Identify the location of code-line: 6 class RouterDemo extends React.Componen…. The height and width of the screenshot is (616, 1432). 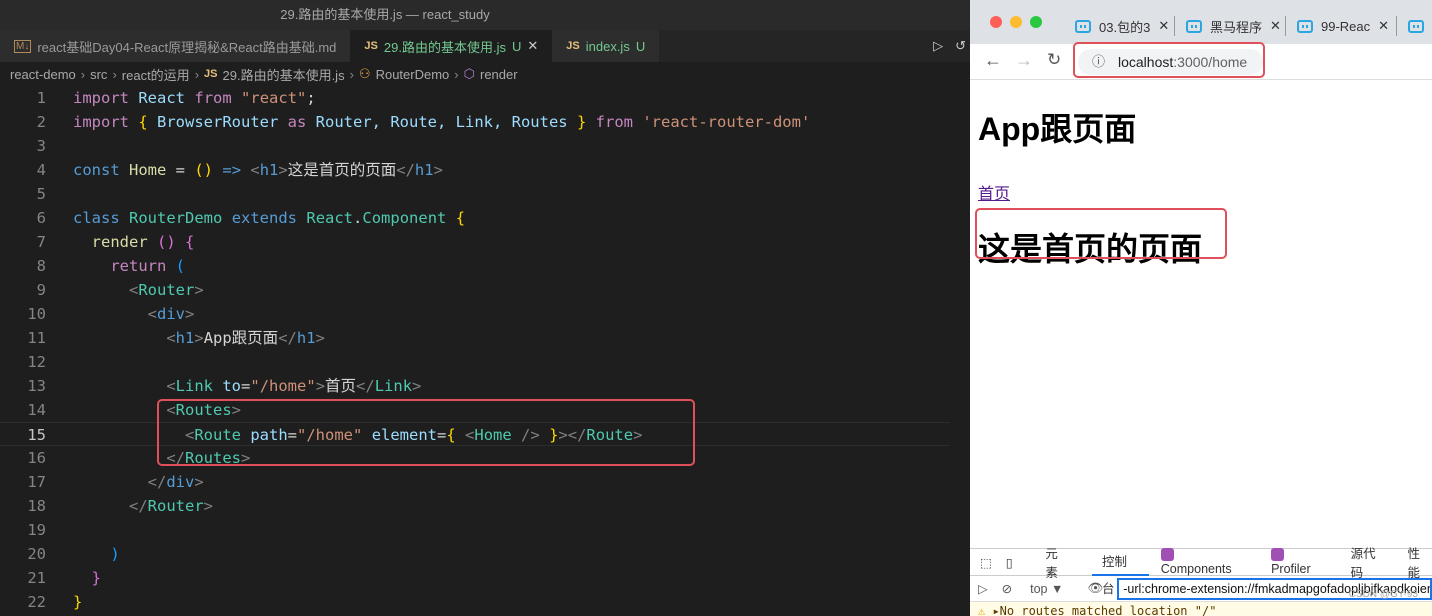
(475, 218).